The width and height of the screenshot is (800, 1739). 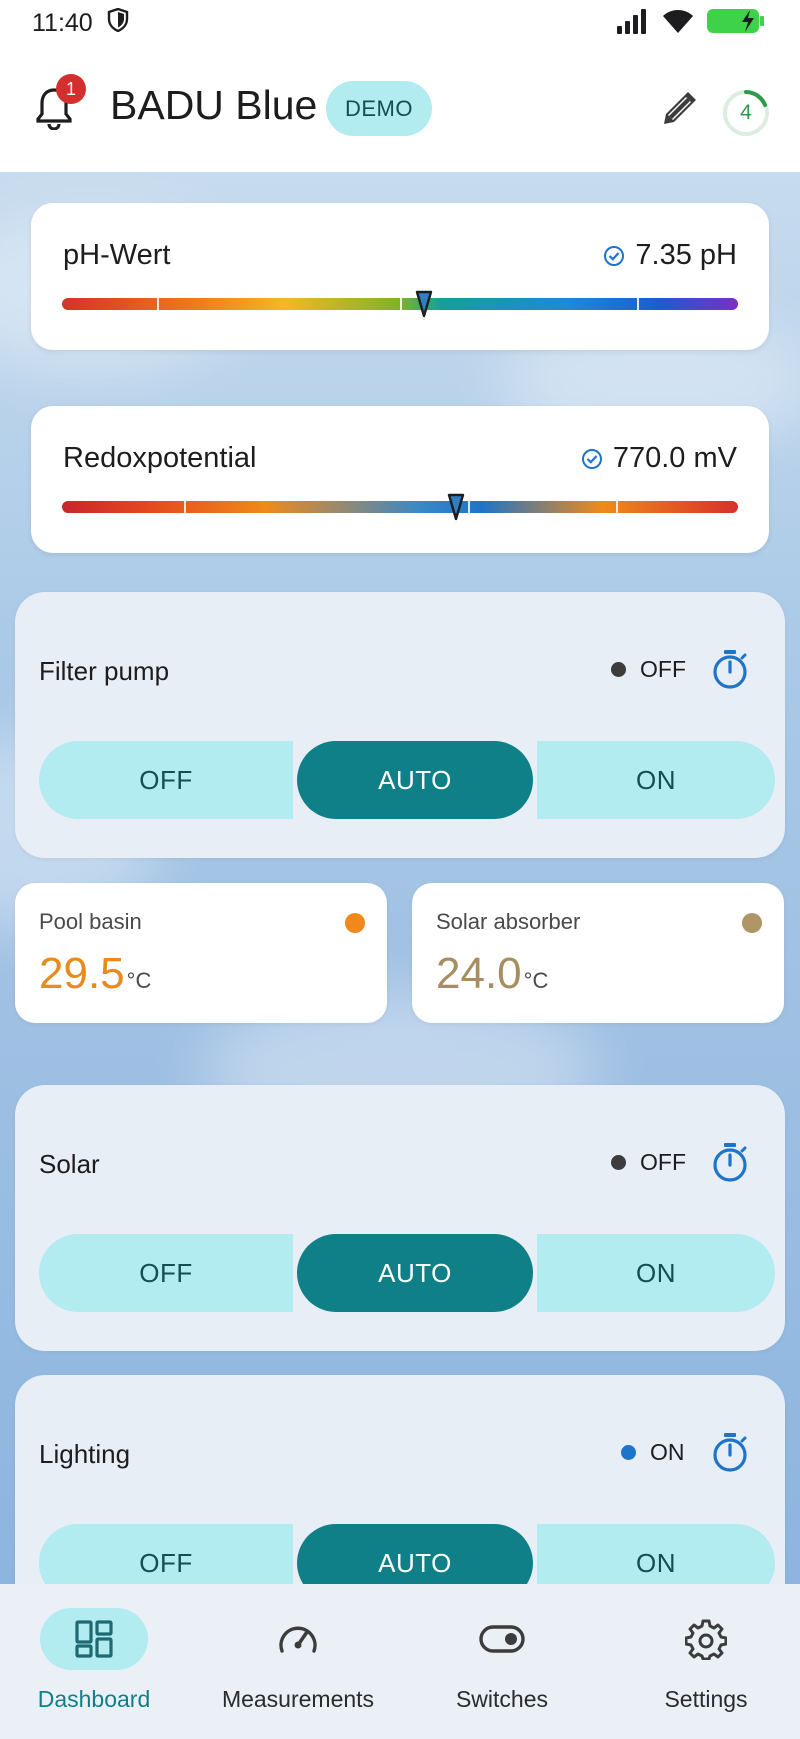 I want to click on nav-label: Dashboard, so click(x=94, y=1699).